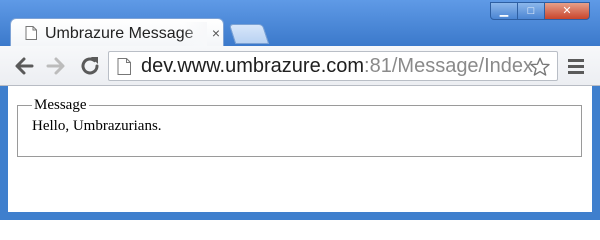  Describe the element at coordinates (216, 33) in the screenshot. I see `close-tab-button: ×` at that location.